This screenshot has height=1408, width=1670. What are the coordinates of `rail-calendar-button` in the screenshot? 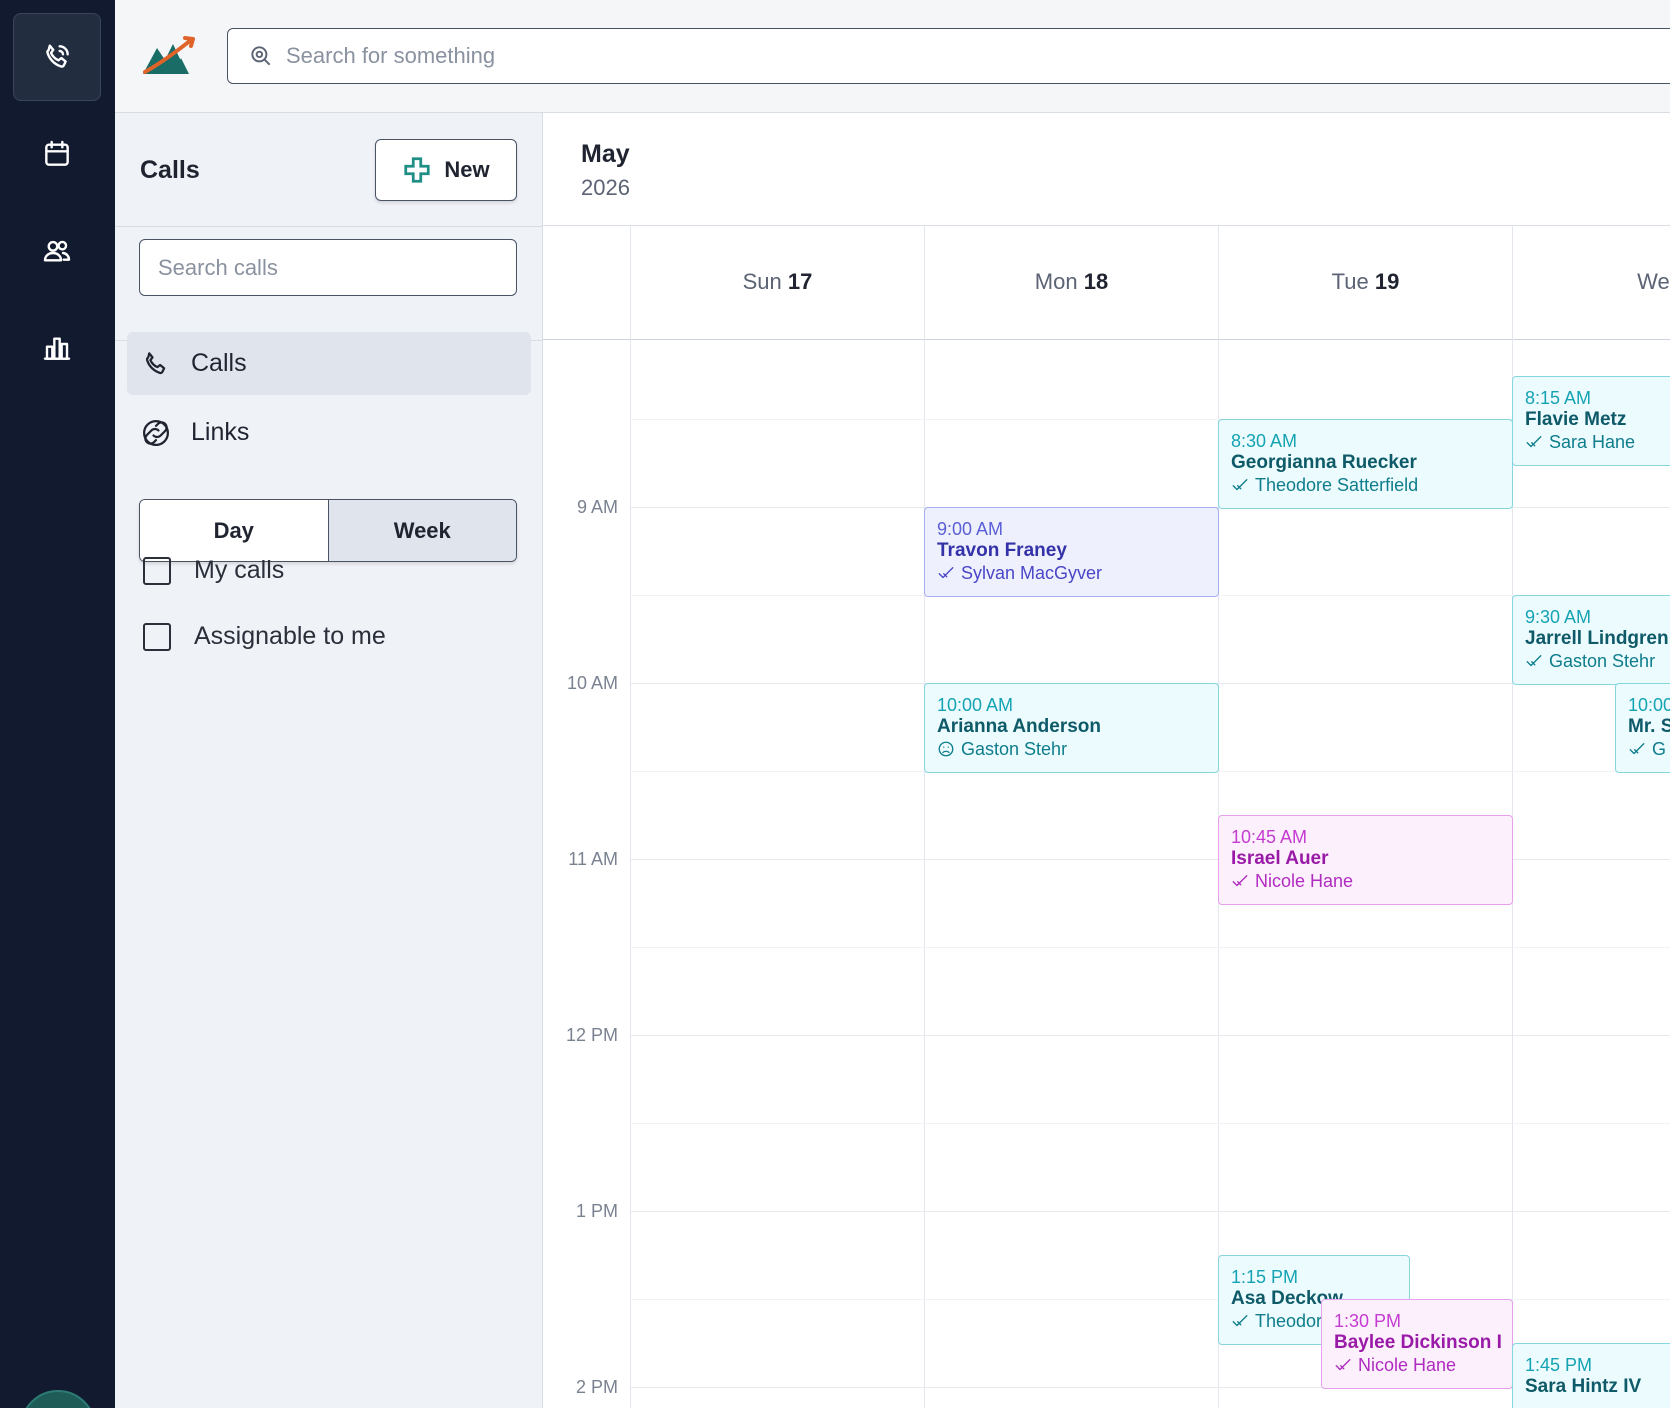 It's located at (57, 154).